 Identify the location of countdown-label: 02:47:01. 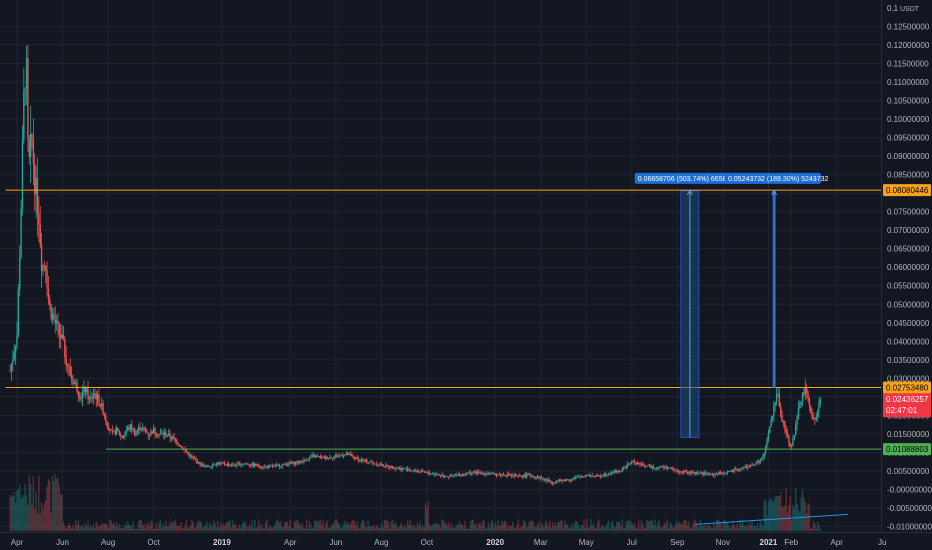
(902, 410).